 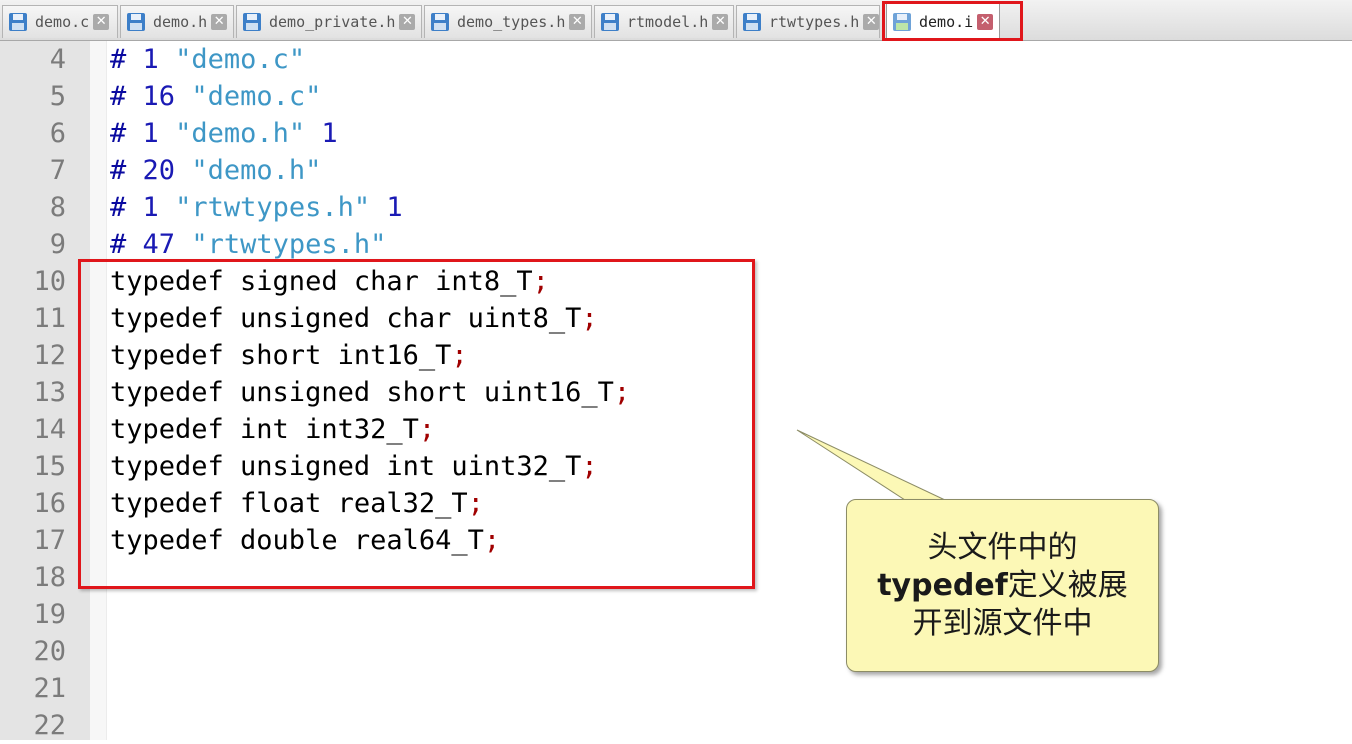 I want to click on callout-line-2: typedef定义被展, so click(x=1002, y=586).